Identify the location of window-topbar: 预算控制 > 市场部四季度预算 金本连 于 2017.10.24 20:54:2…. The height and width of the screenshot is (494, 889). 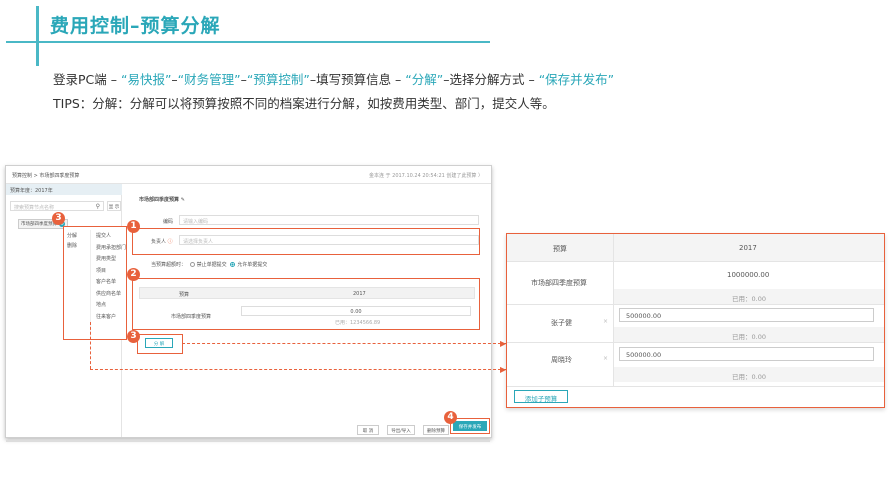
(248, 175).